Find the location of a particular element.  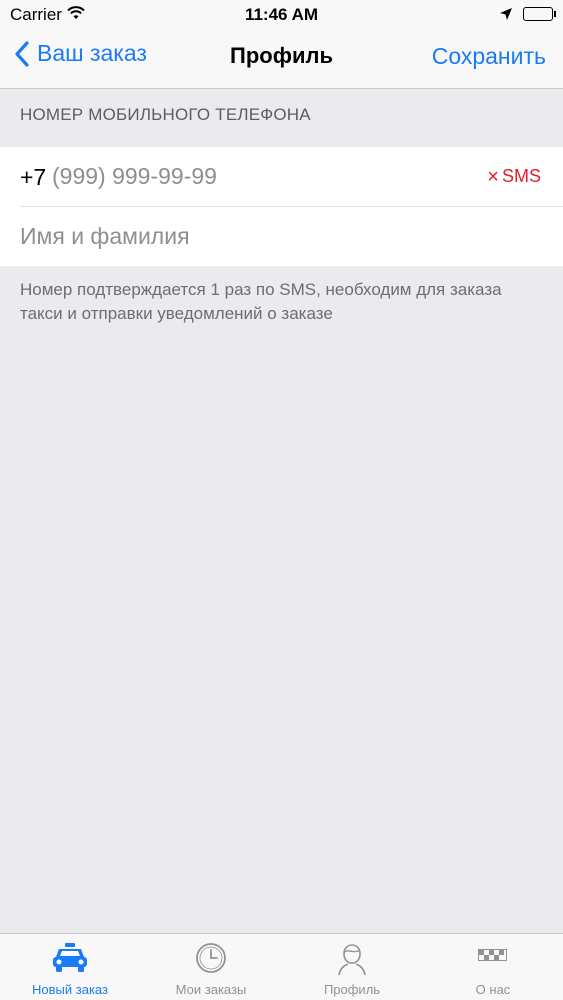

phone-row: +7 × SMS is located at coordinates (281, 177).